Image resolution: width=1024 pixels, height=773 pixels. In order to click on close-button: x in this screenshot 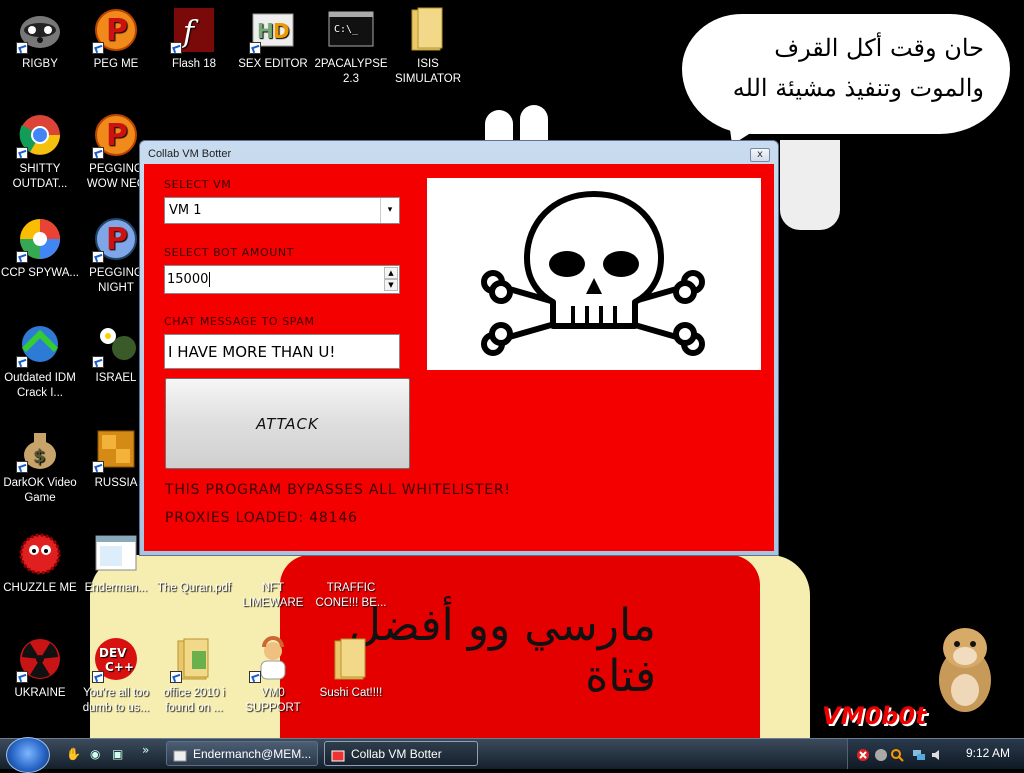, I will do `click(760, 155)`.